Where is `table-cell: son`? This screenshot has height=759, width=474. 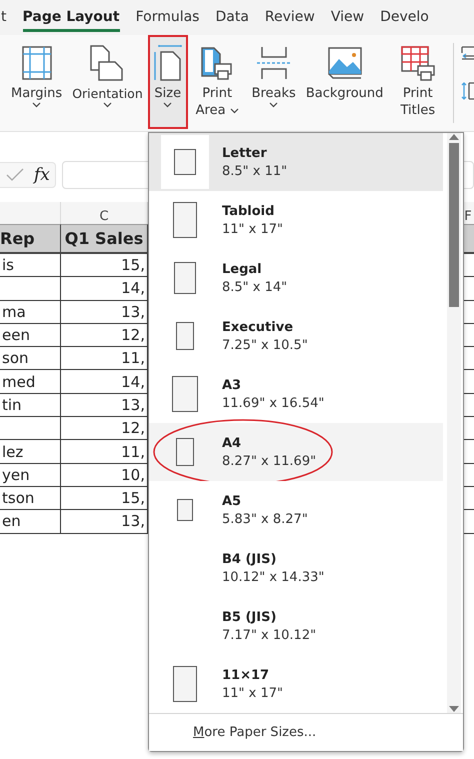 table-cell: son is located at coordinates (30, 358).